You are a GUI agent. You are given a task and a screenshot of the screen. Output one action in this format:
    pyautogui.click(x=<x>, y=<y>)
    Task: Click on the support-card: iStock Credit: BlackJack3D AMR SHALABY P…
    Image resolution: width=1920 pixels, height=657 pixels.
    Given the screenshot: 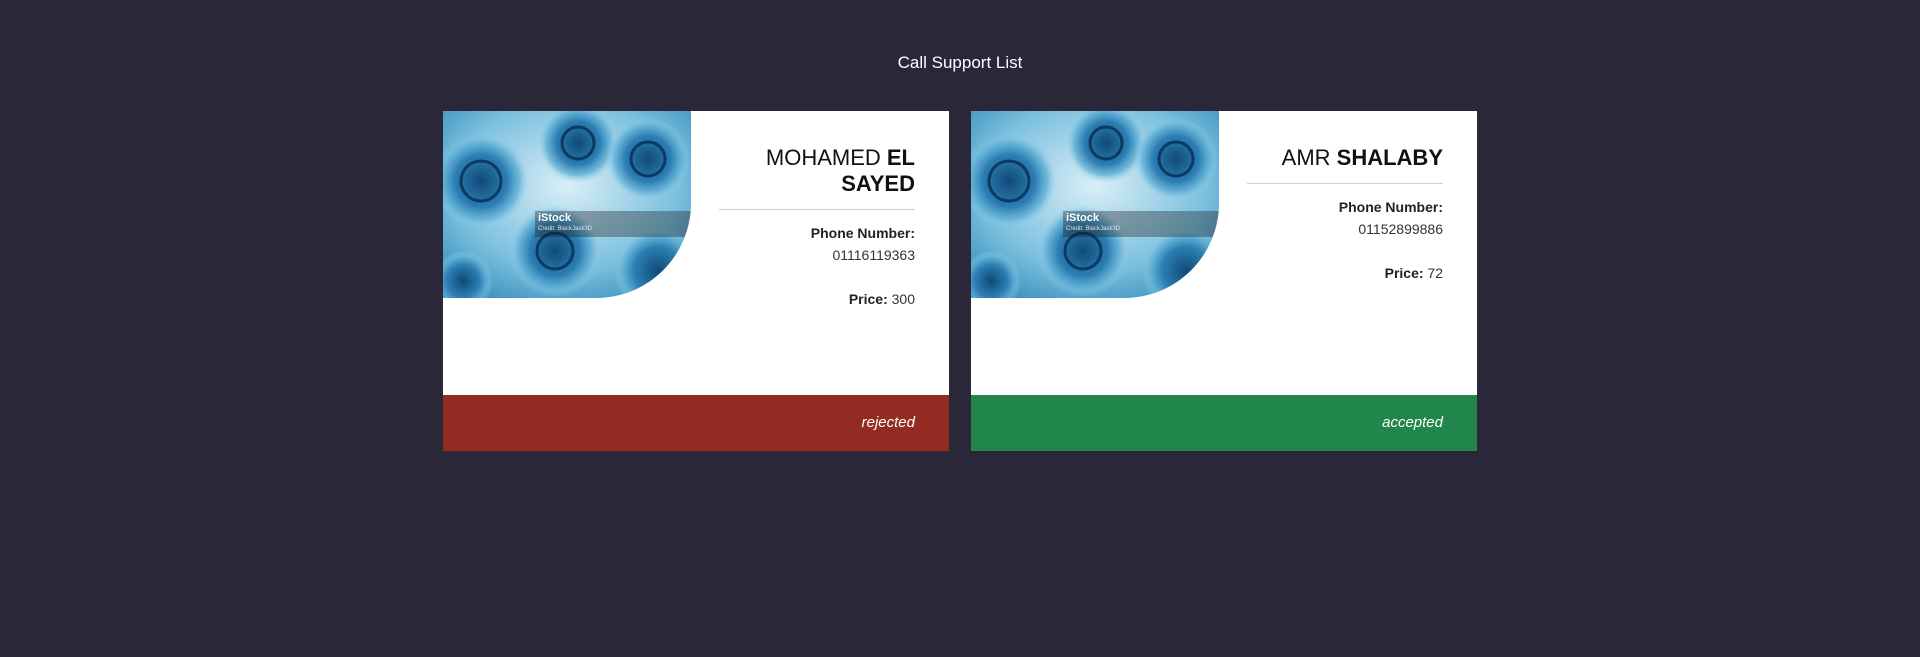 What is the action you would take?
    pyautogui.click(x=1224, y=281)
    